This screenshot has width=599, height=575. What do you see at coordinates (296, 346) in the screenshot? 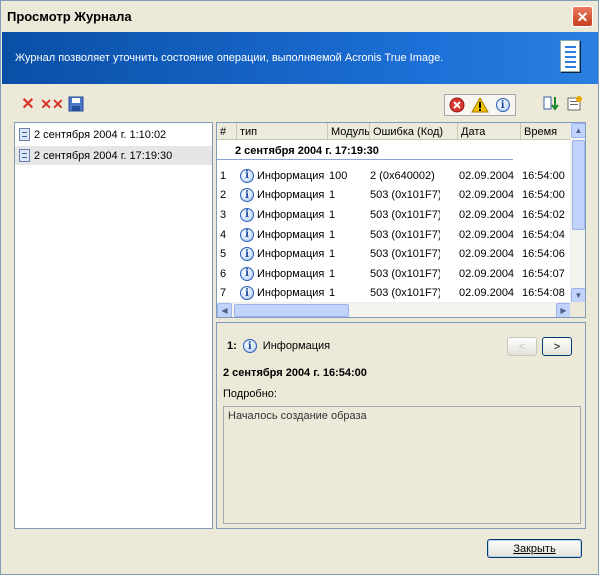
I see `detail-type: Информация` at bounding box center [296, 346].